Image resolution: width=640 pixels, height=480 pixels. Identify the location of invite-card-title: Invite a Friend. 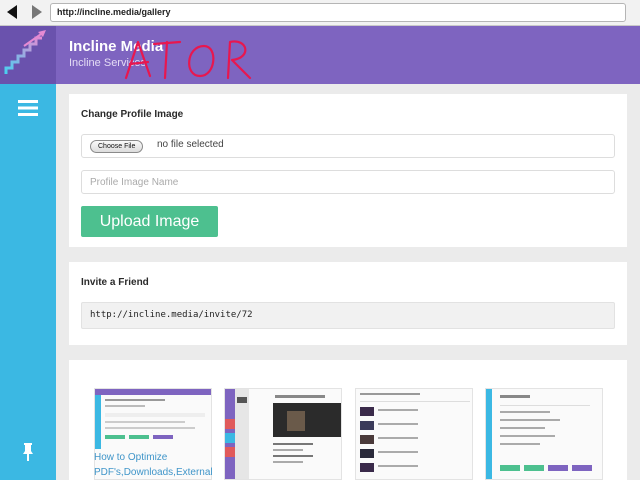
(115, 282).